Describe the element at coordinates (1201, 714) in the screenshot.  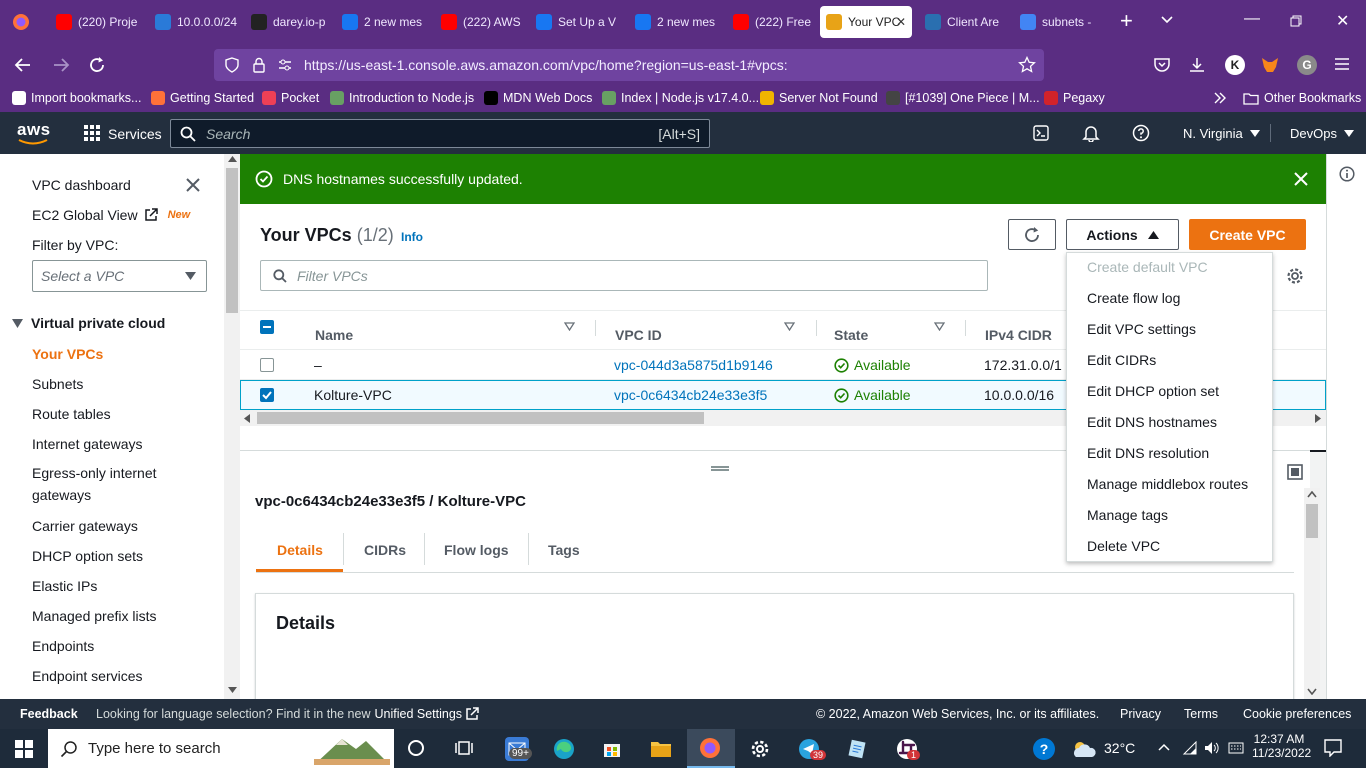
I see `terms-link: Terms` at that location.